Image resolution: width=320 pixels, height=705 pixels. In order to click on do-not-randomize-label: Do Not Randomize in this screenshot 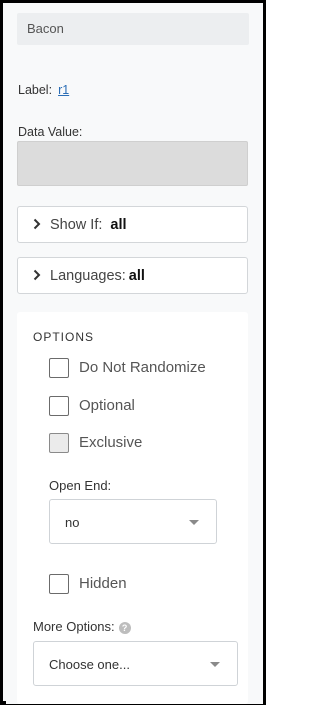, I will do `click(142, 367)`.